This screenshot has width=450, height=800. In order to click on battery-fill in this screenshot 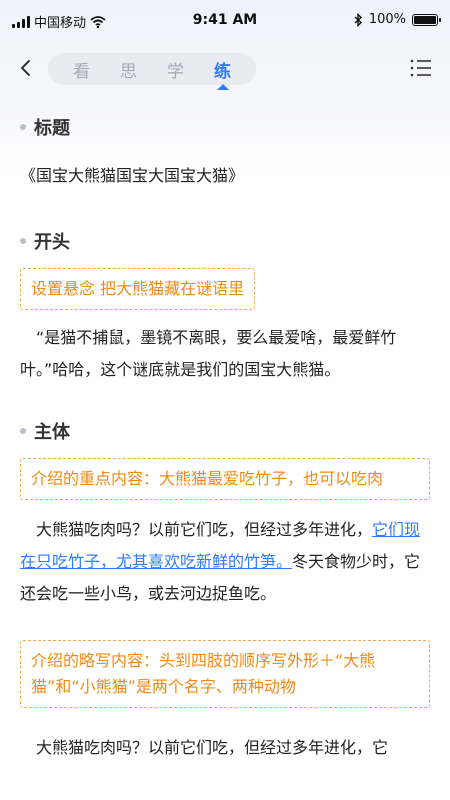, I will do `click(425, 19)`.